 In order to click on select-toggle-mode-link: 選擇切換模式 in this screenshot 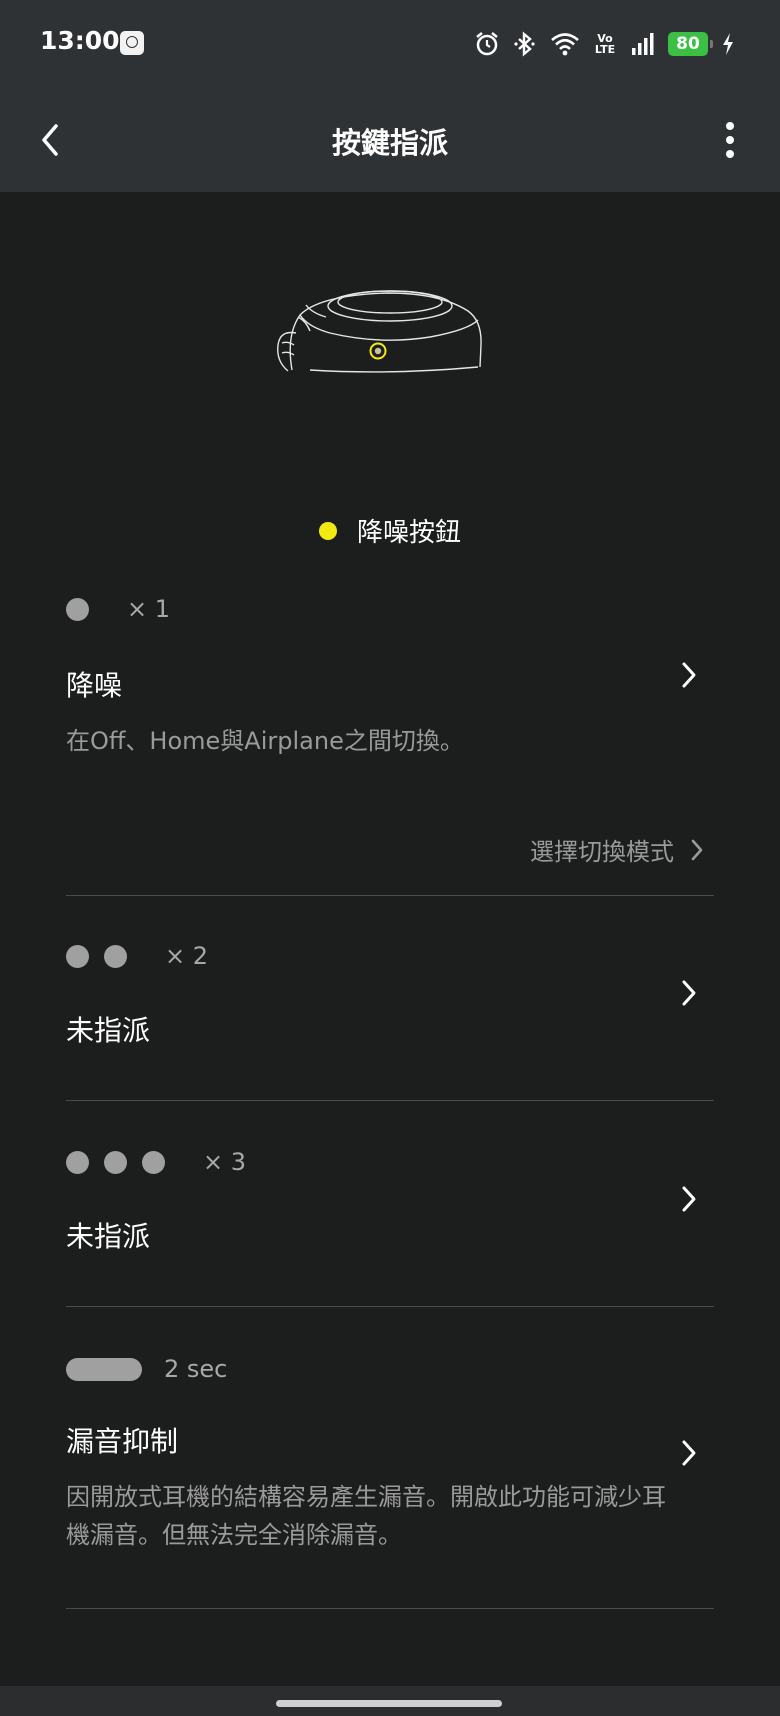, I will do `click(617, 849)`.